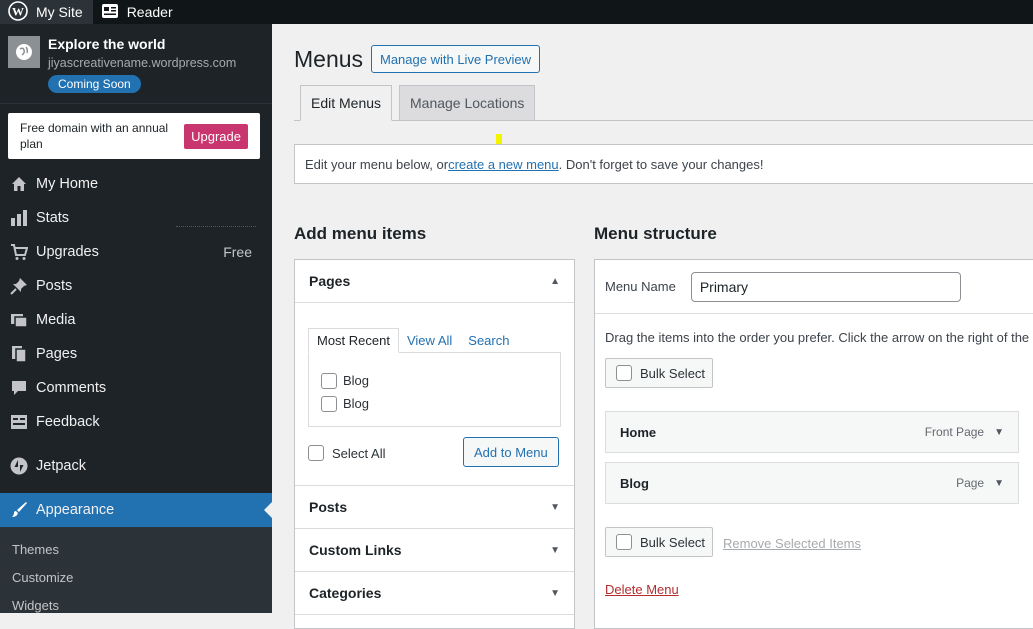  I want to click on delete-menu-link: Delete Menu, so click(642, 589).